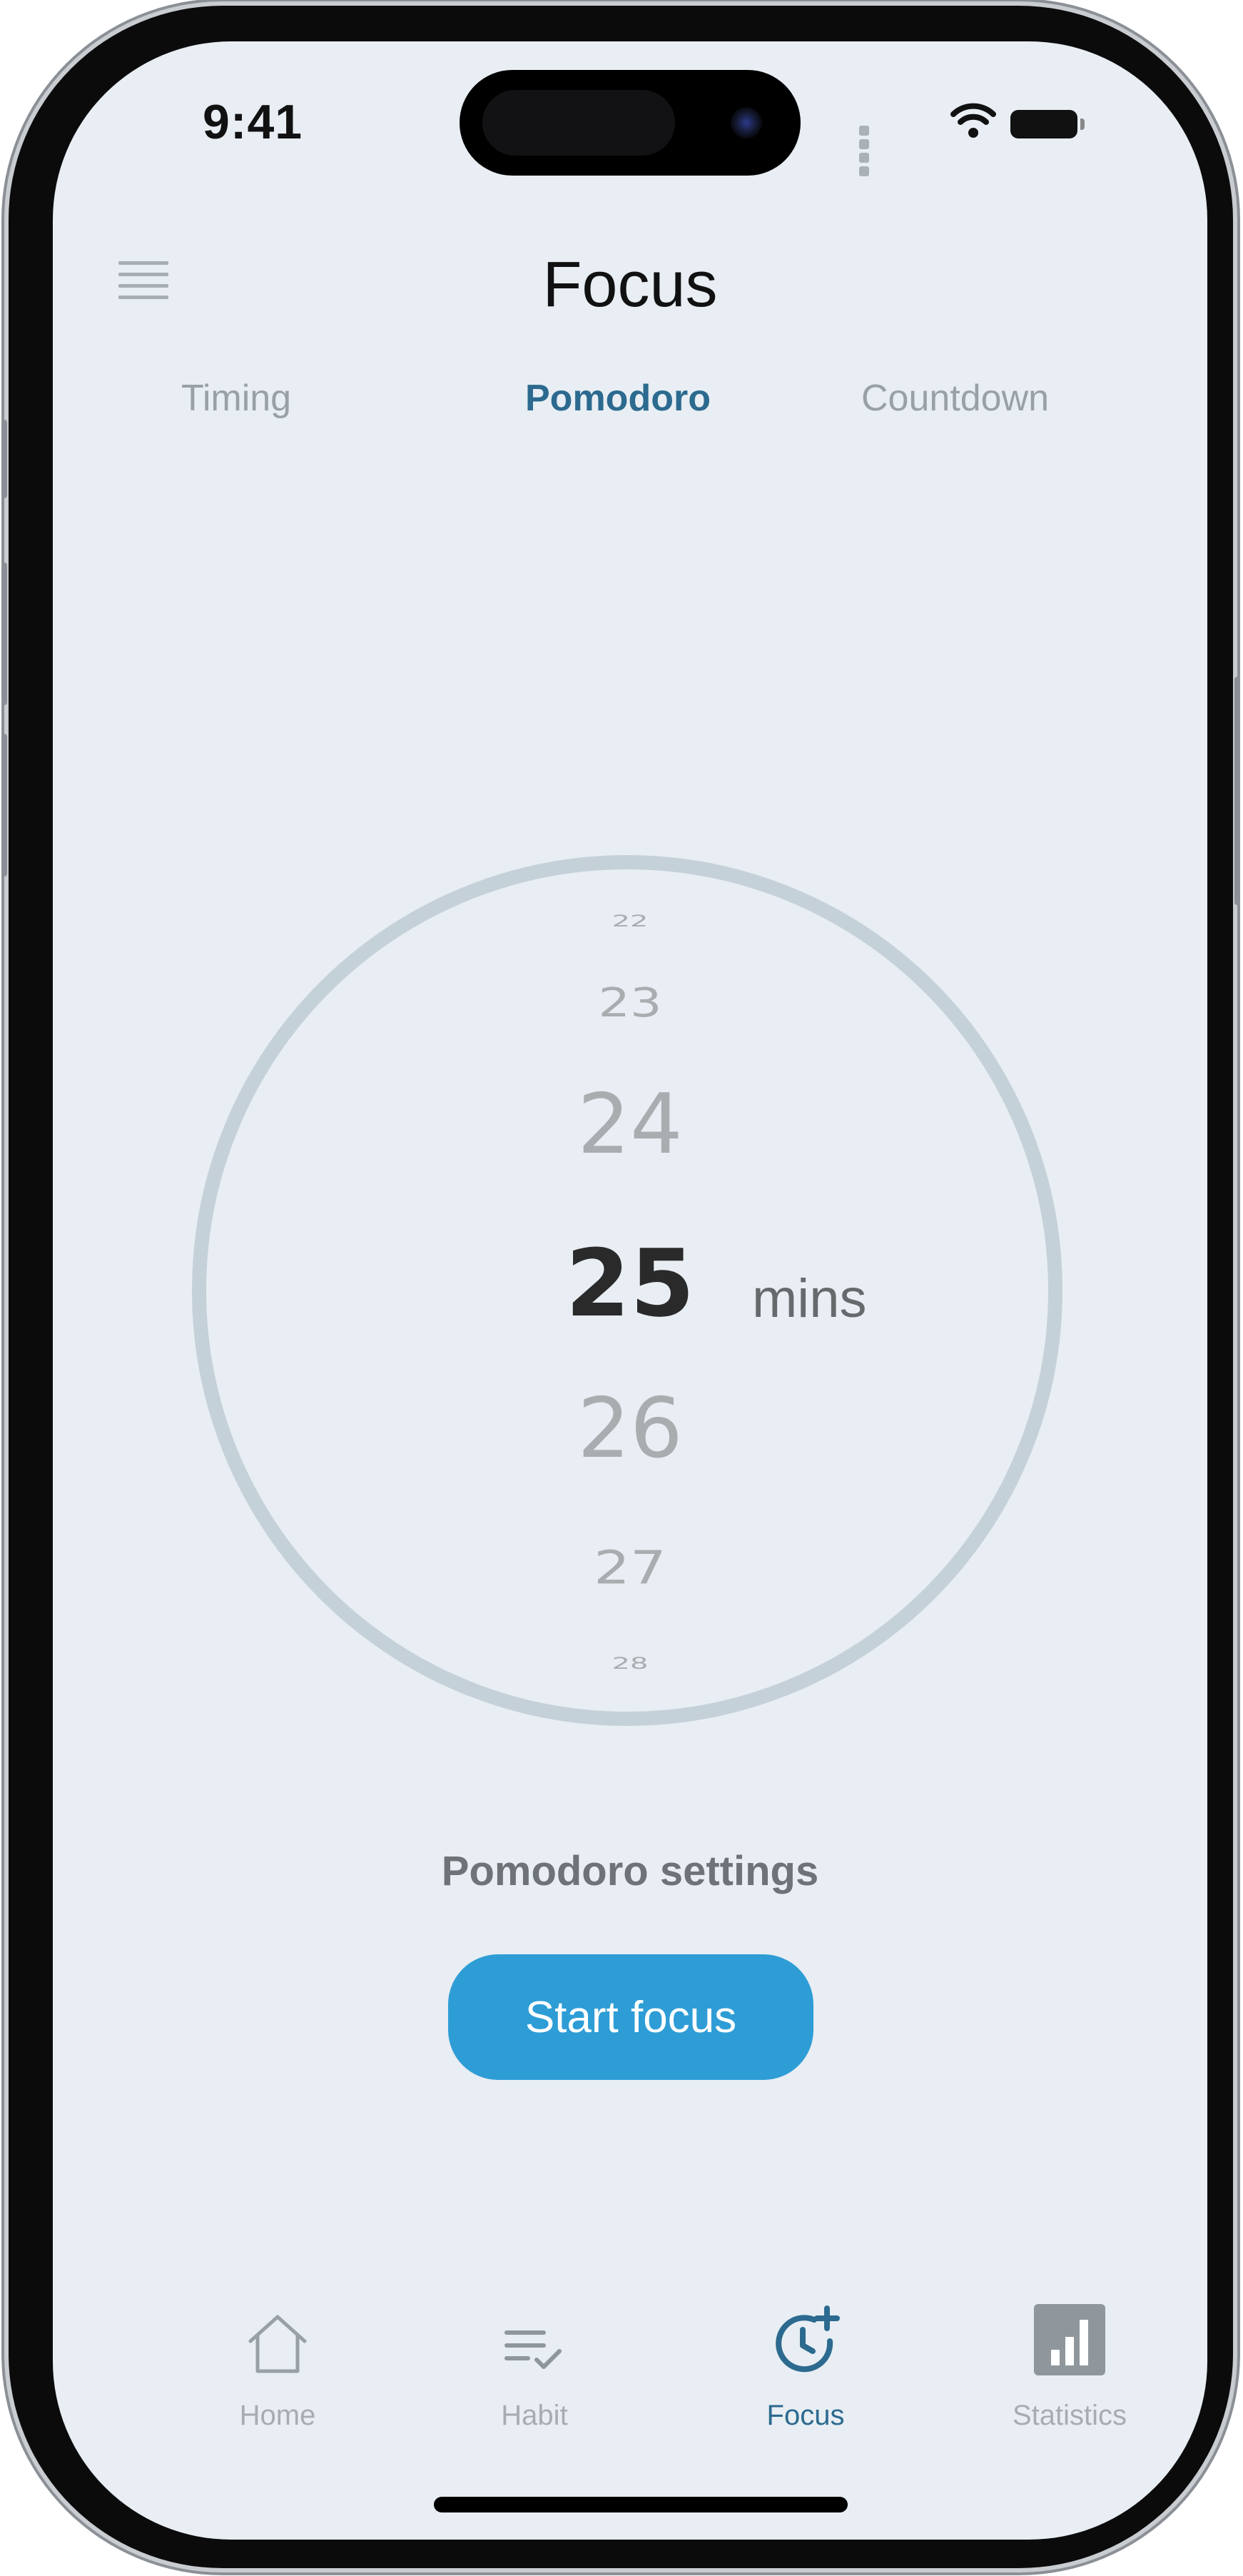  What do you see at coordinates (641, 2504) in the screenshot?
I see `home-indicator` at bounding box center [641, 2504].